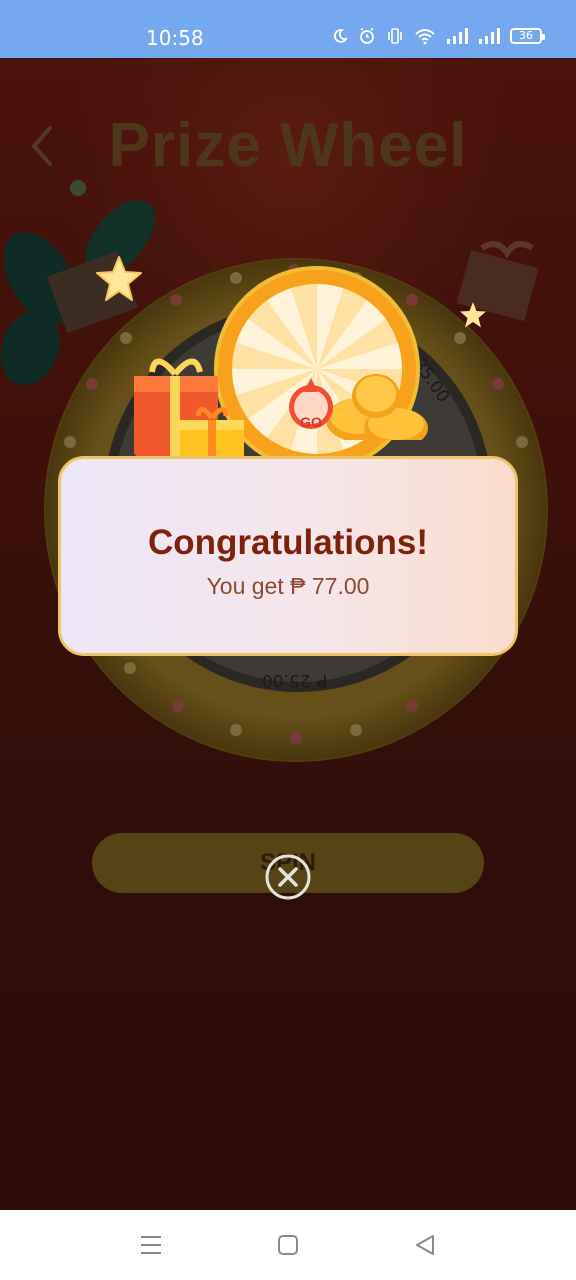 This screenshot has height=1280, width=576. What do you see at coordinates (367, 35) in the screenshot?
I see `alarm-icon` at bounding box center [367, 35].